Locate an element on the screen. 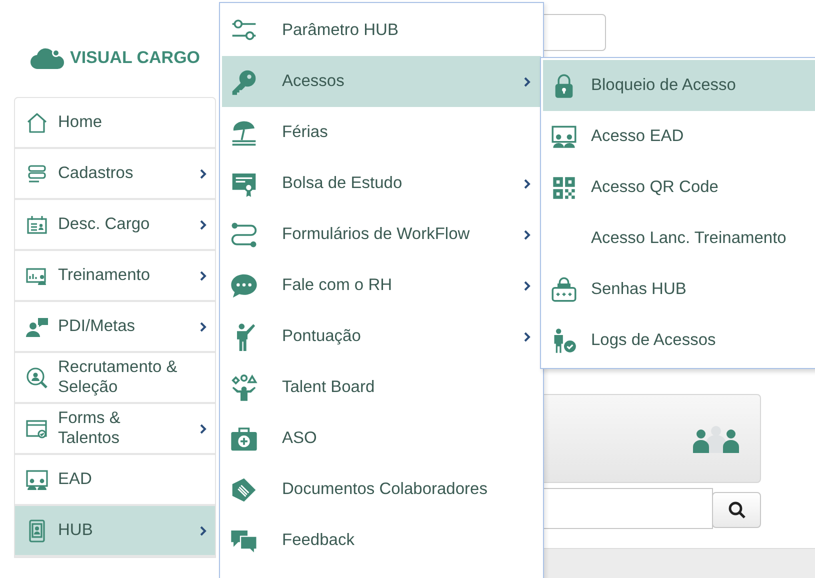 This screenshot has height=578, width=815. juggling-person-icon is located at coordinates (244, 388).